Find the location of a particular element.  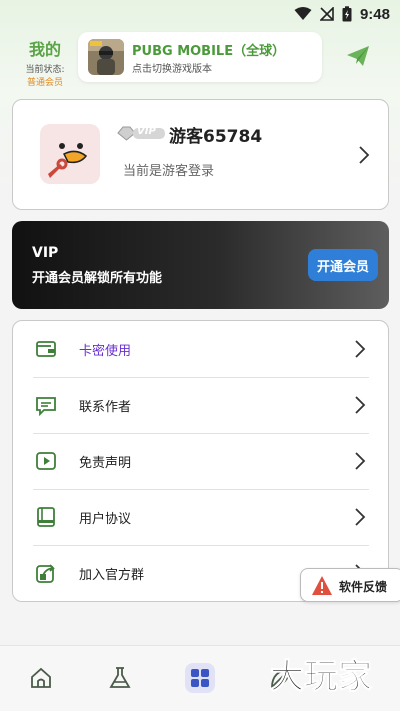

header: 我的 当前状态: 普通会员 PUBG MOBILE（全球） 点击切换游戏版本 is located at coordinates (200, 59).